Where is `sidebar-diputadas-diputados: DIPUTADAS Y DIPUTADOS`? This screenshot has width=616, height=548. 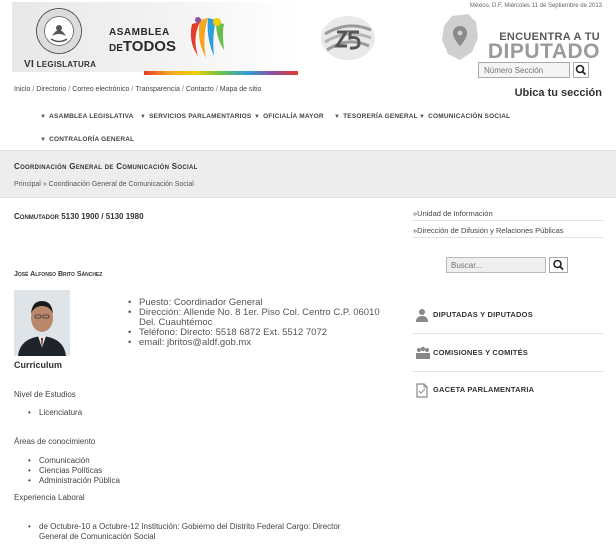 sidebar-diputadas-diputados: DIPUTADAS Y DIPUTADOS is located at coordinates (508, 319).